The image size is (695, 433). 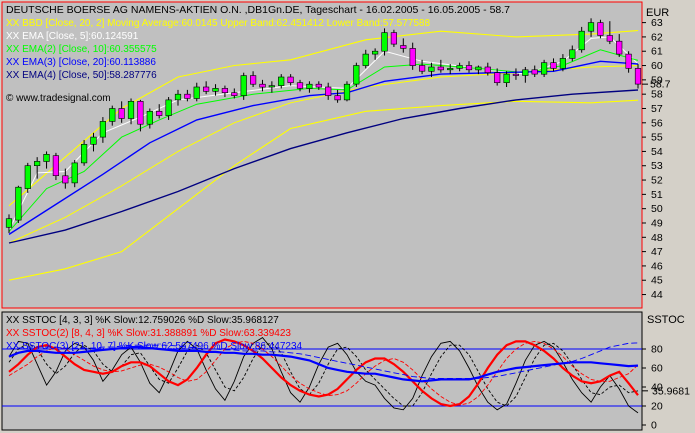 I want to click on last-price-marker: 58.7, so click(x=656, y=85).